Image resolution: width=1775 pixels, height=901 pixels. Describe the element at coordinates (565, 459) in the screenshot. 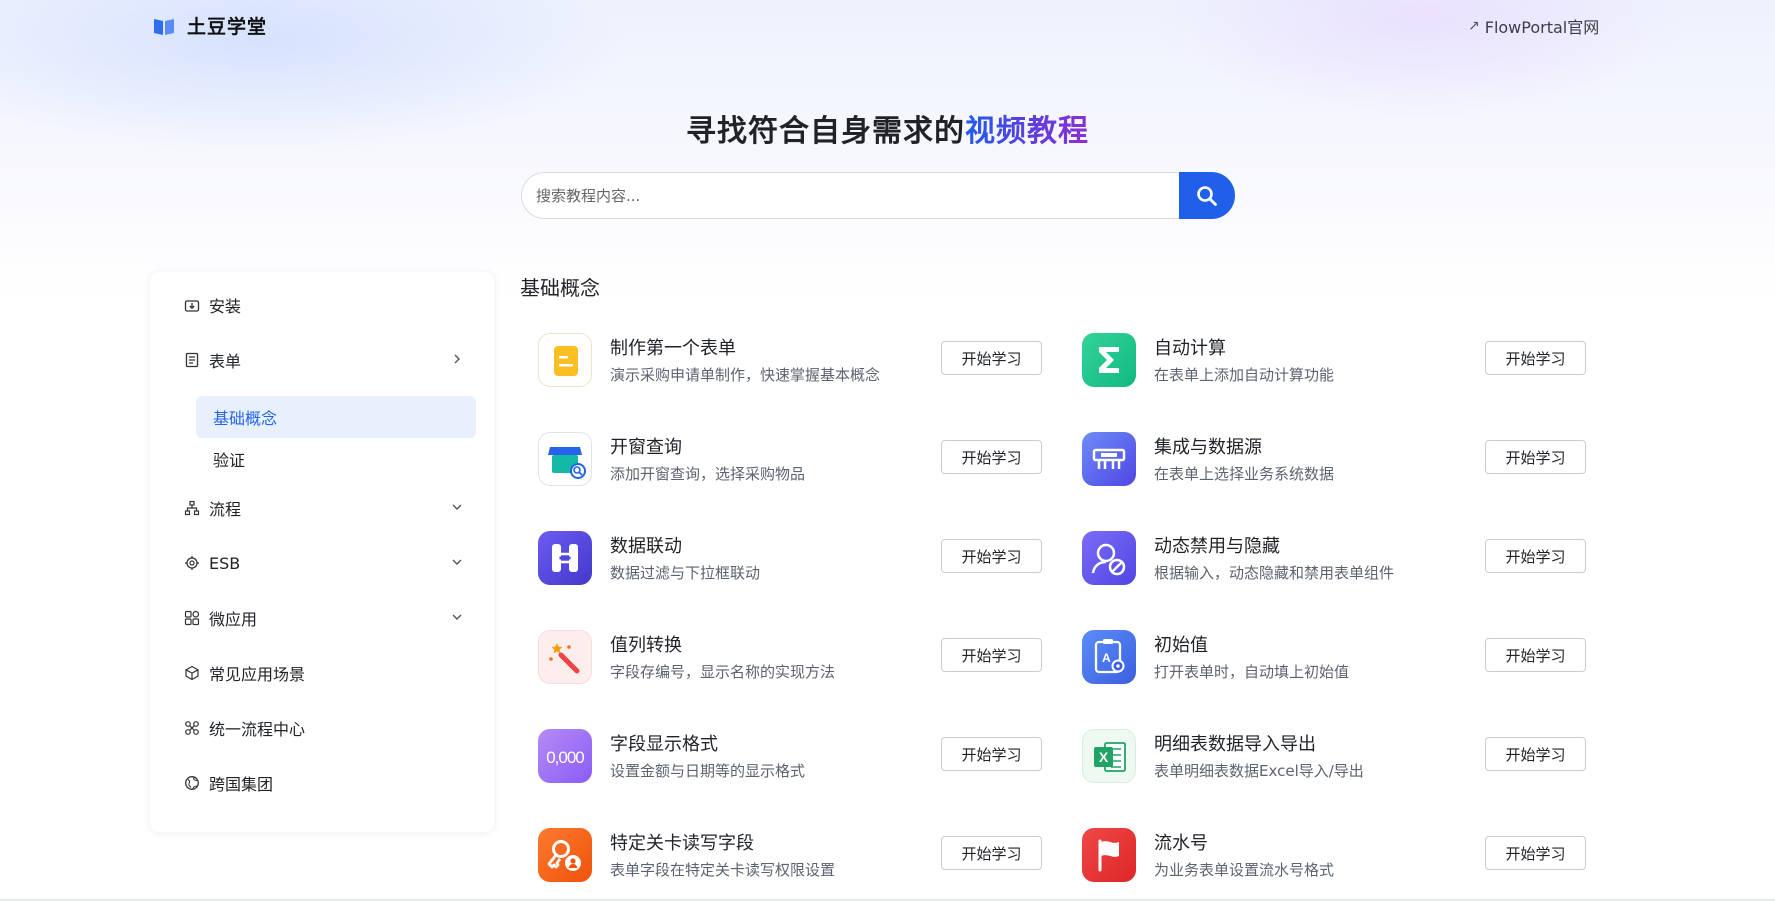

I see `store-search-icon` at that location.